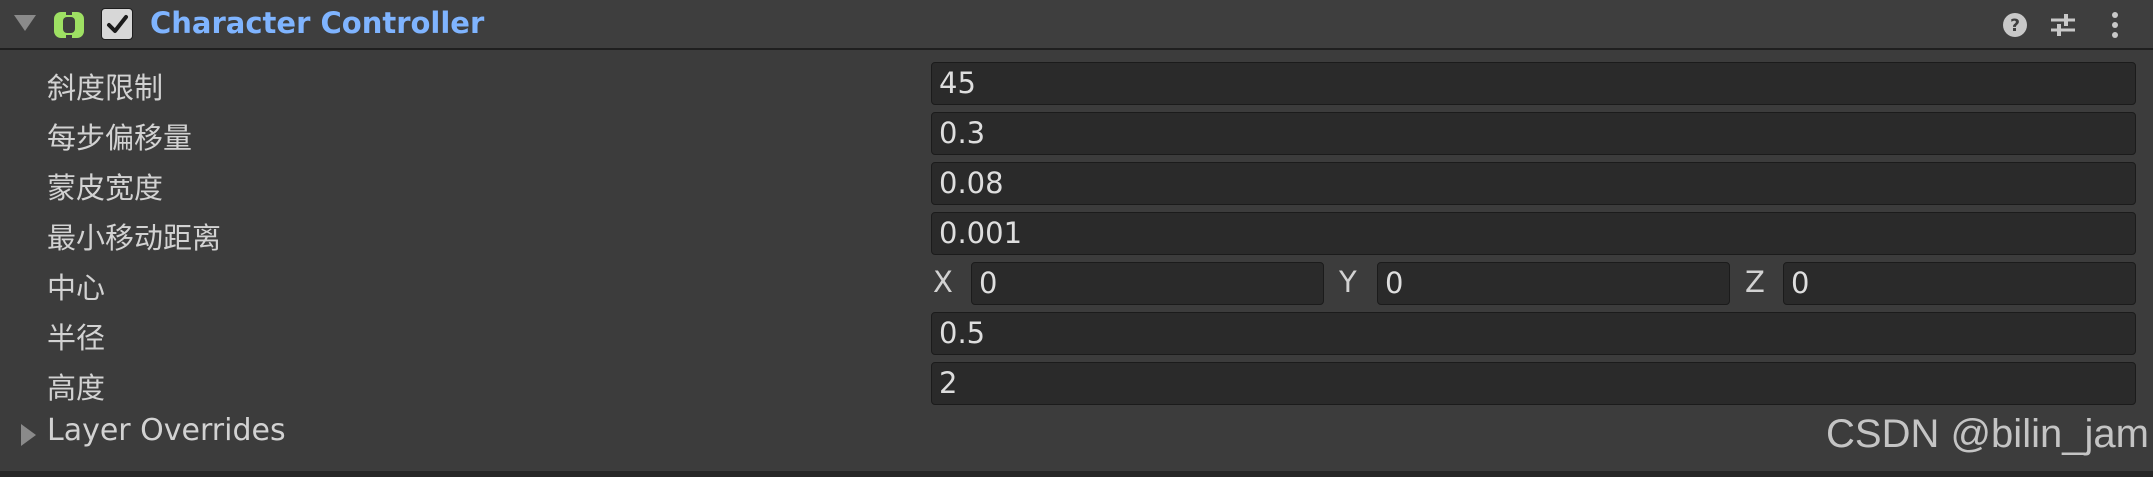 The width and height of the screenshot is (2153, 477). What do you see at coordinates (1348, 282) in the screenshot?
I see `center-y-label: Y` at bounding box center [1348, 282].